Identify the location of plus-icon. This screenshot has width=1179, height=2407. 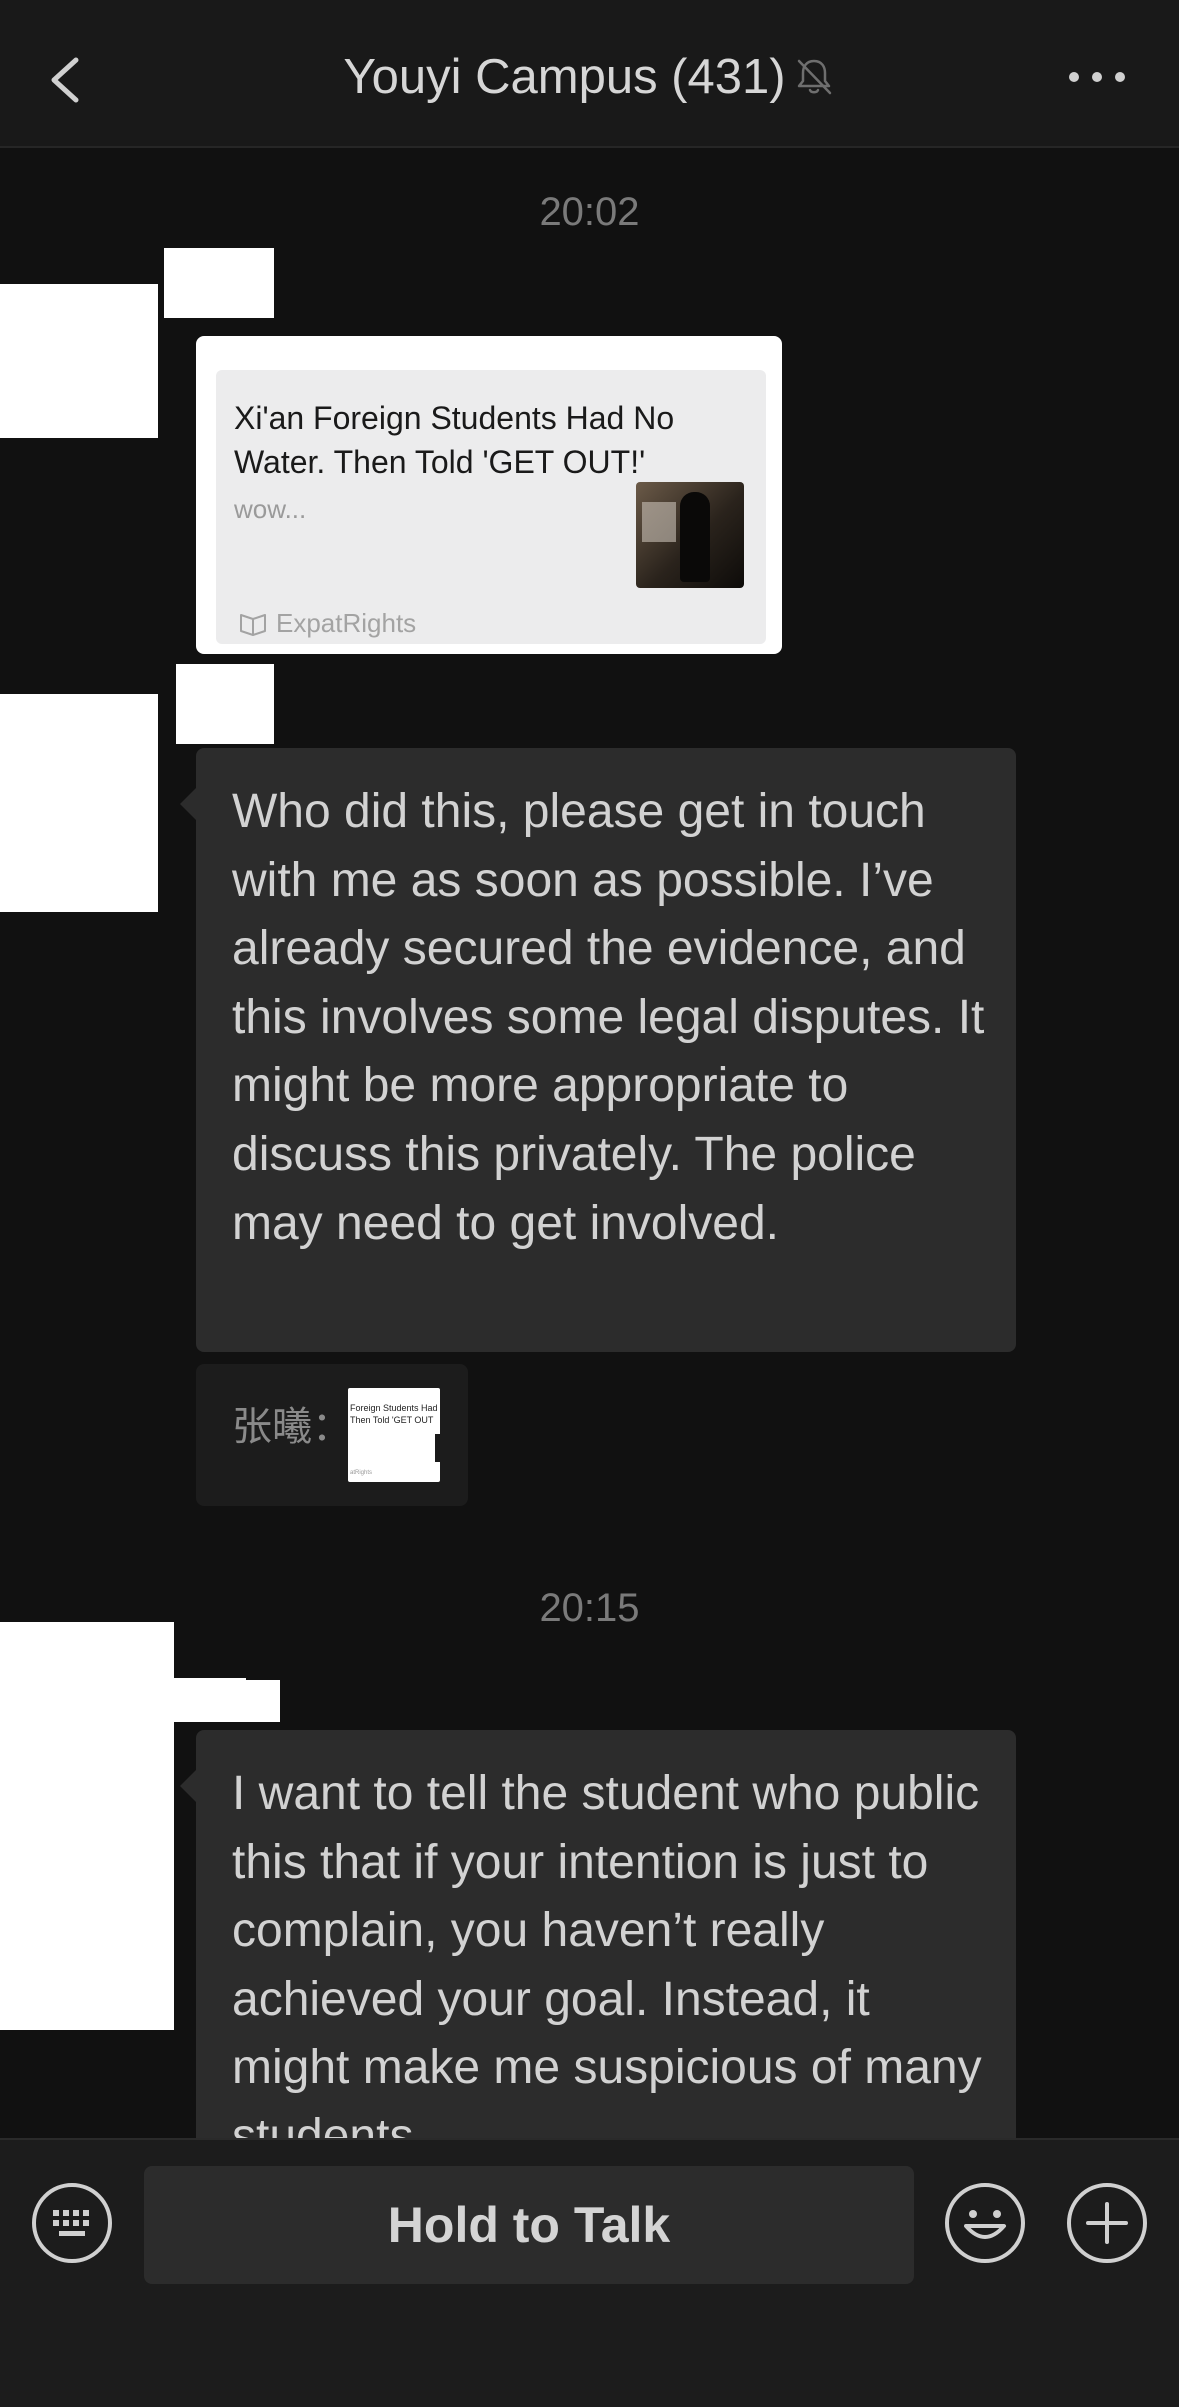
(1107, 2223).